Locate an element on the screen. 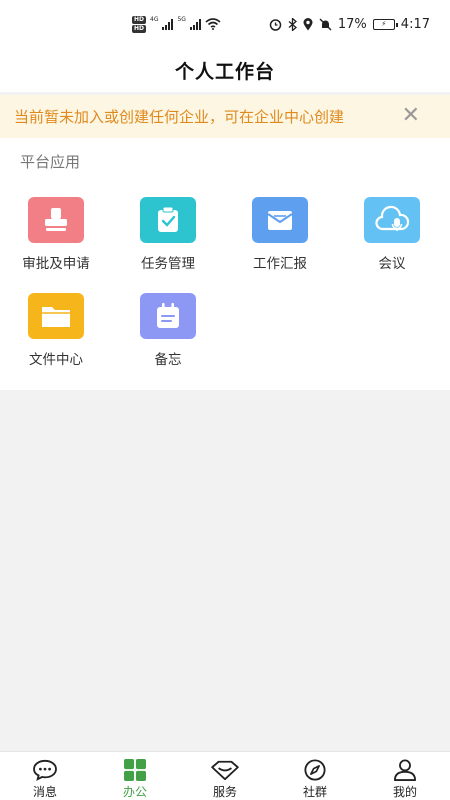 The image size is (450, 800). diamond-icon is located at coordinates (225, 770).